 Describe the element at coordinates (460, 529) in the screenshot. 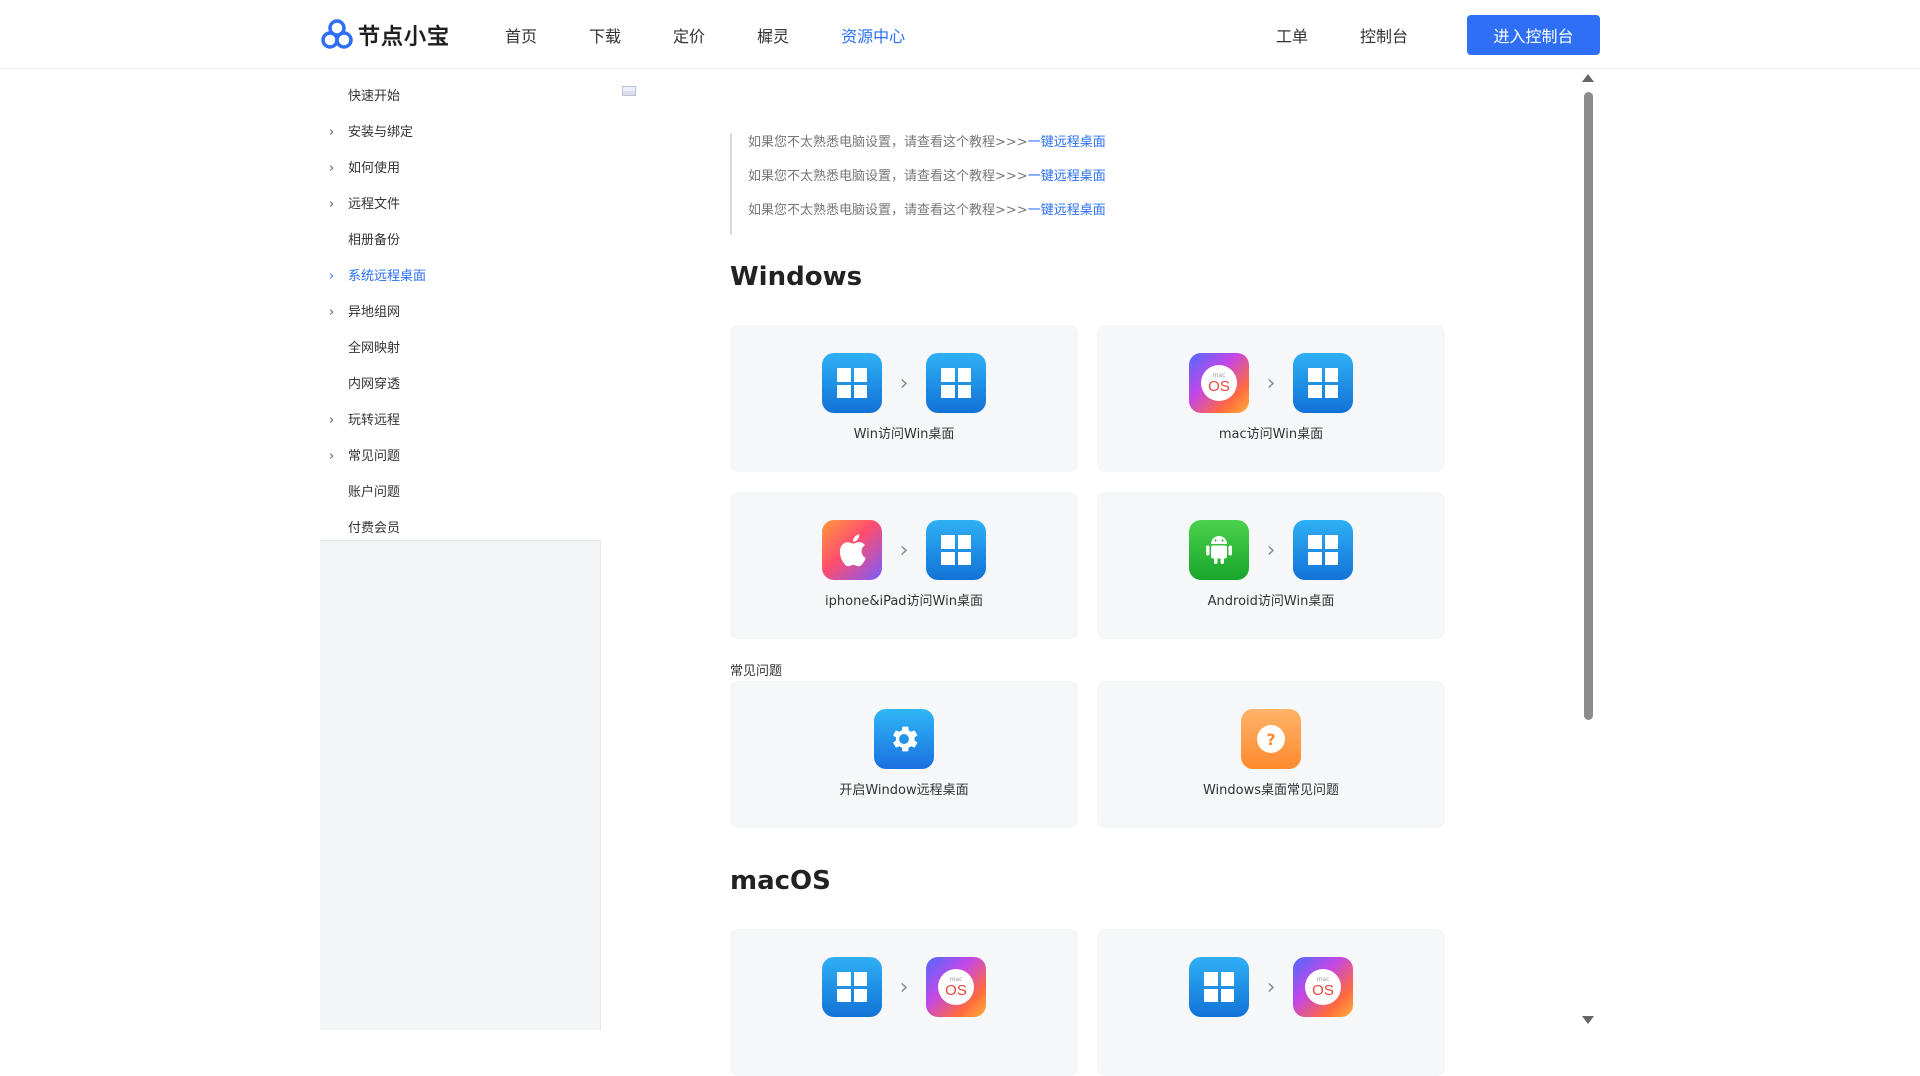

I see `sidebar-item: 付费会员` at that location.